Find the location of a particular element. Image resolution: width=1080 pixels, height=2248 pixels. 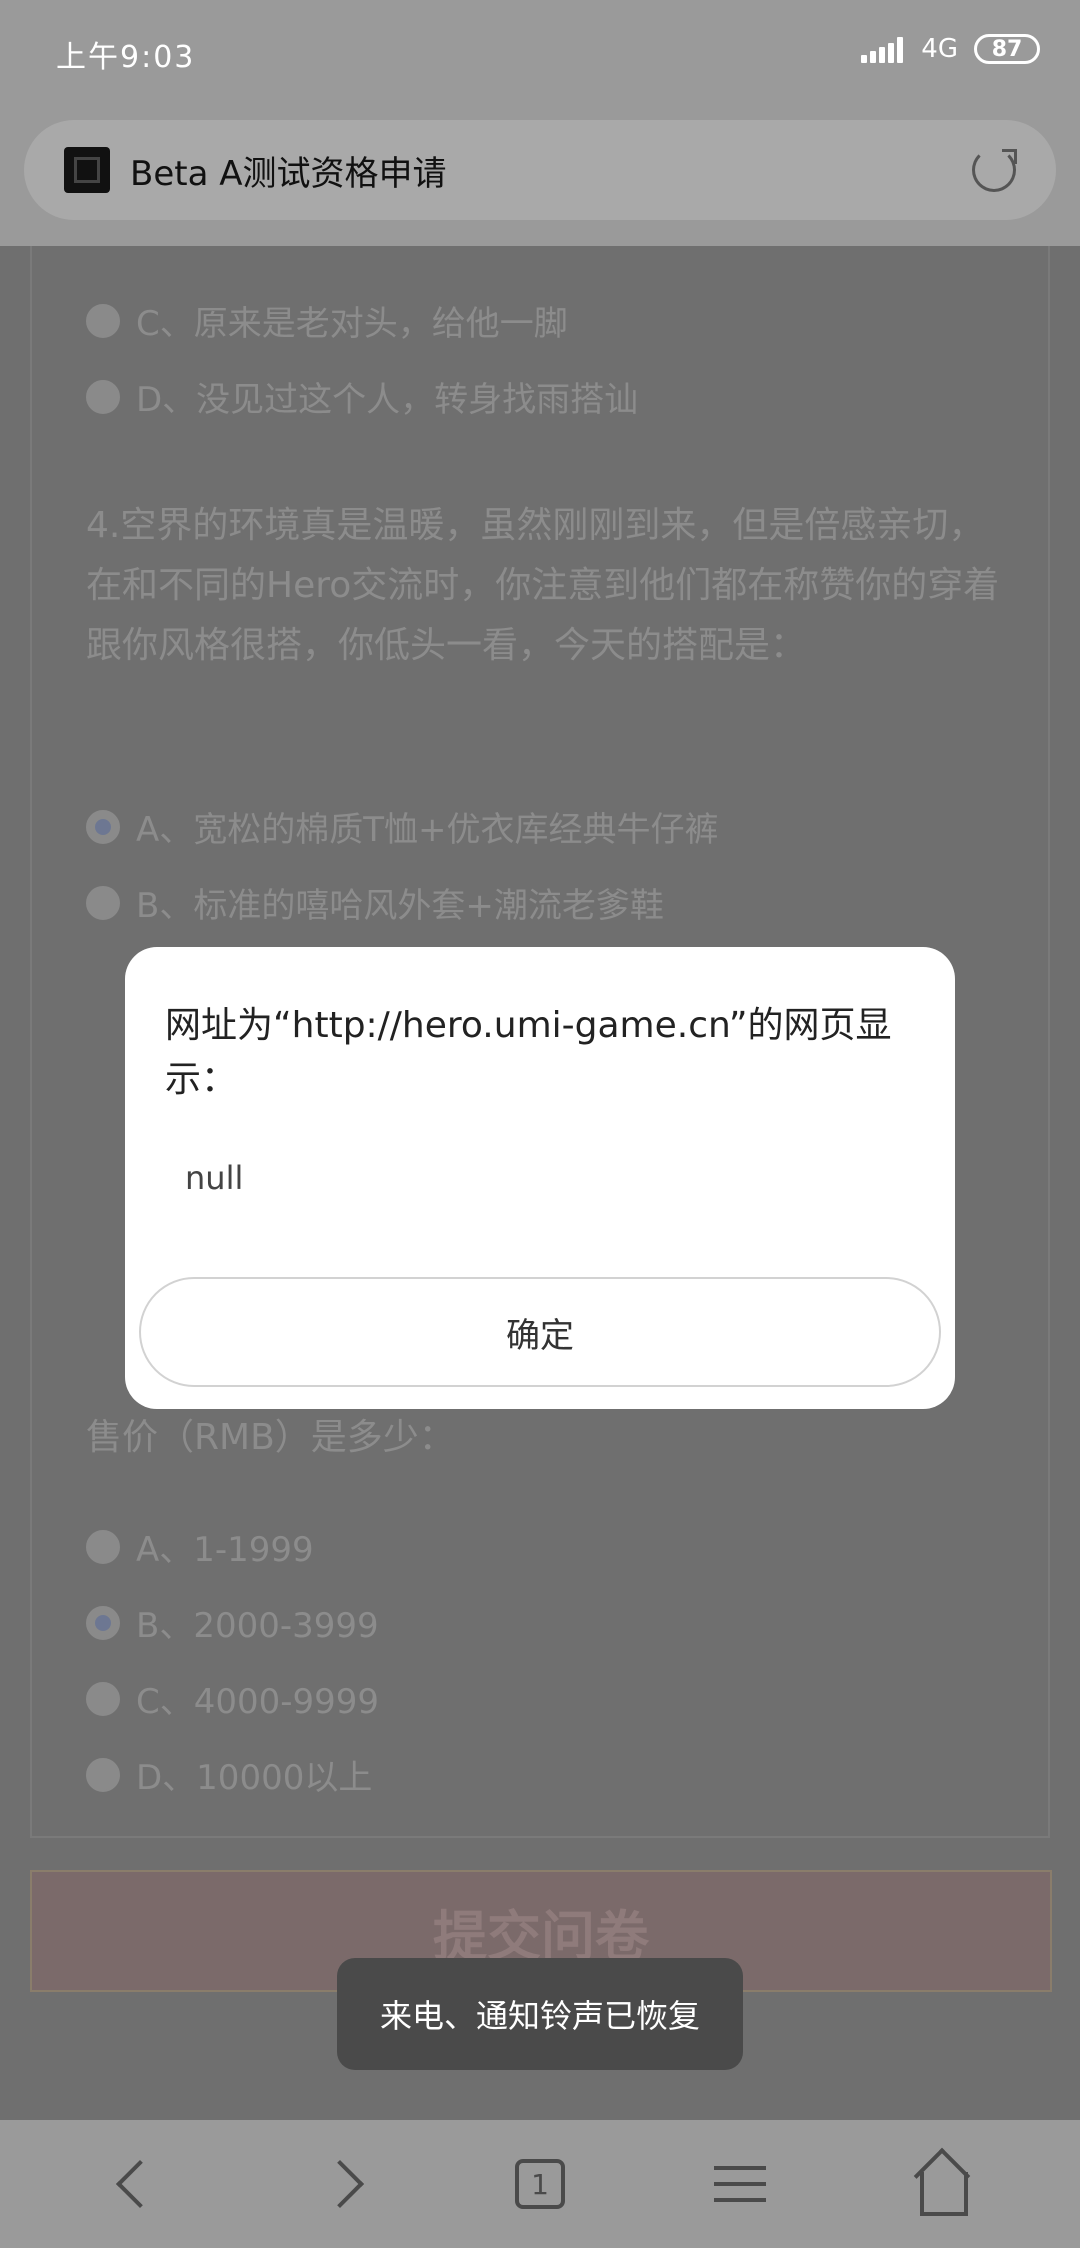

tabs-button: 1 is located at coordinates (540, 2184).